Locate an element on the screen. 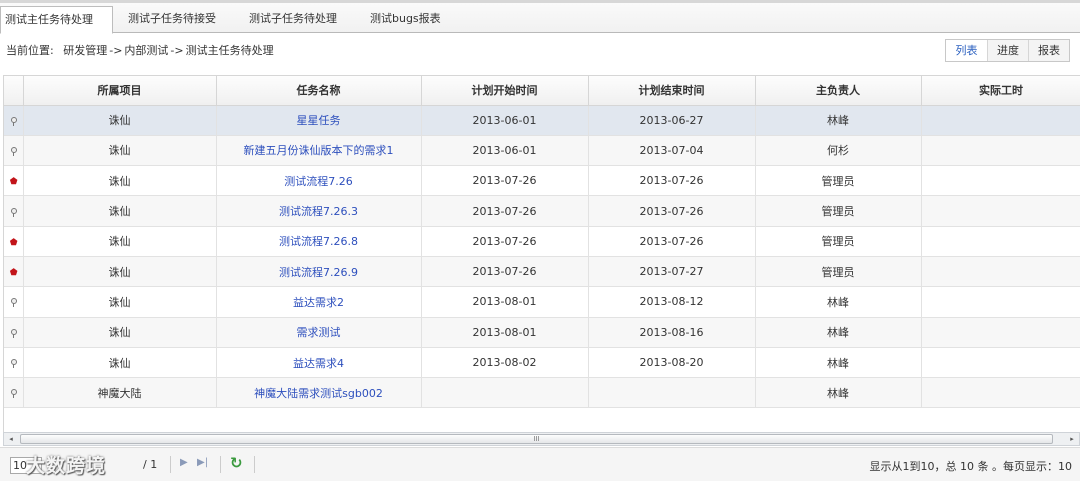 This screenshot has height=481, width=1080. task-name-link: 星星任务 is located at coordinates (319, 120).